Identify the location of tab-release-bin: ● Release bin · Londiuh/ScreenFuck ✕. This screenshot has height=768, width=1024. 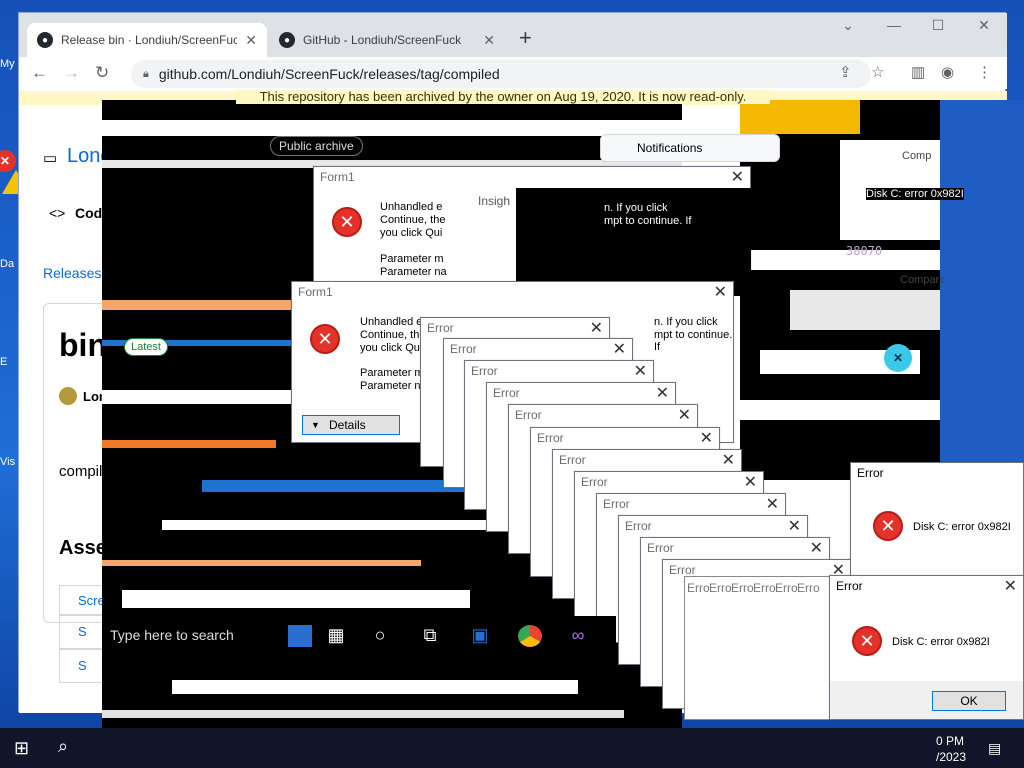
(147, 40).